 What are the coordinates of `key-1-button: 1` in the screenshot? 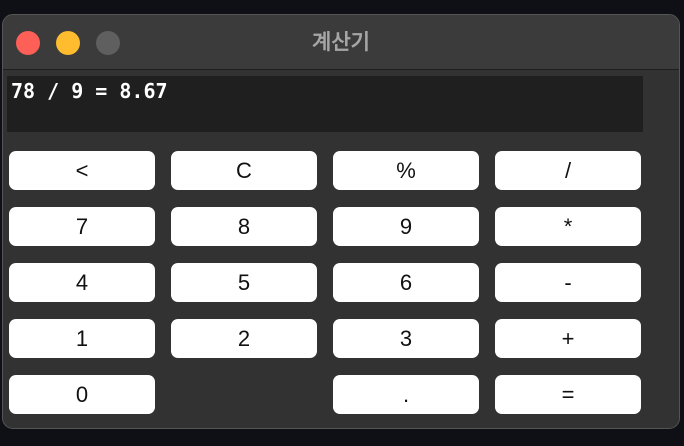 It's located at (82, 338).